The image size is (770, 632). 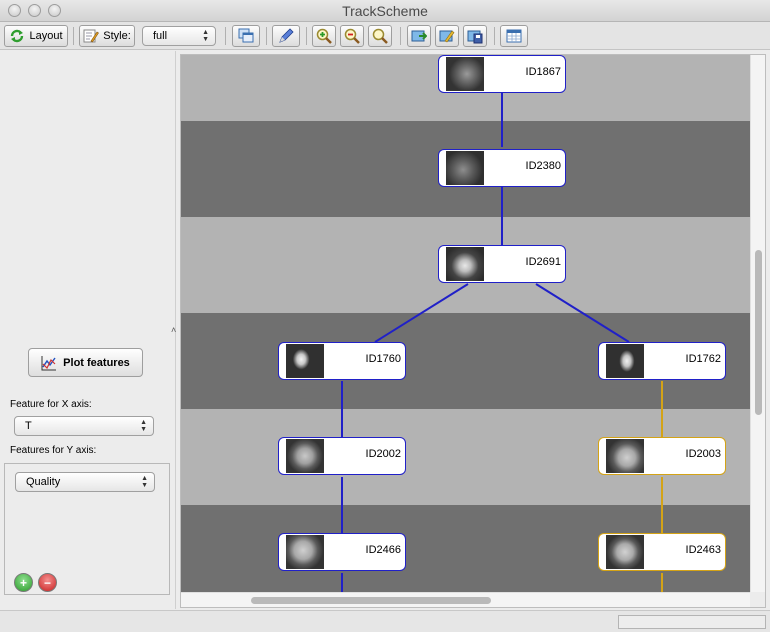 I want to click on spot-label: ID2691, so click(x=543, y=262).